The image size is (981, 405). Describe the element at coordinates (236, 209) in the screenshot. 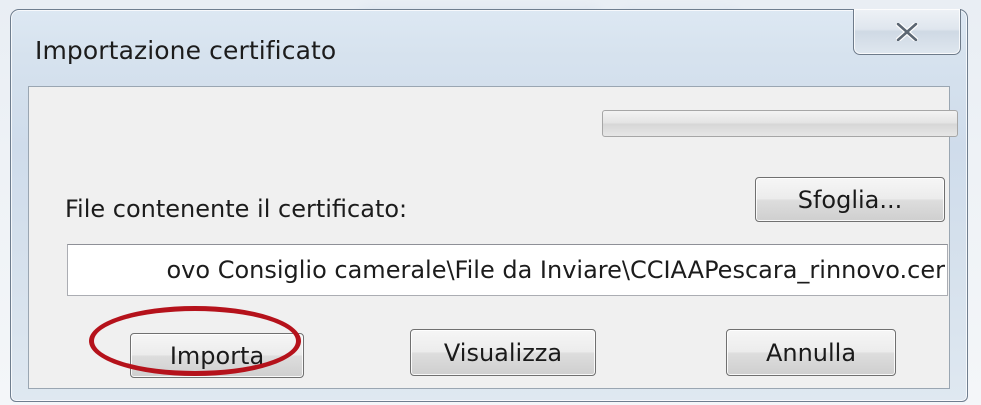

I see `file-field-label: File contenente il certificato:` at that location.